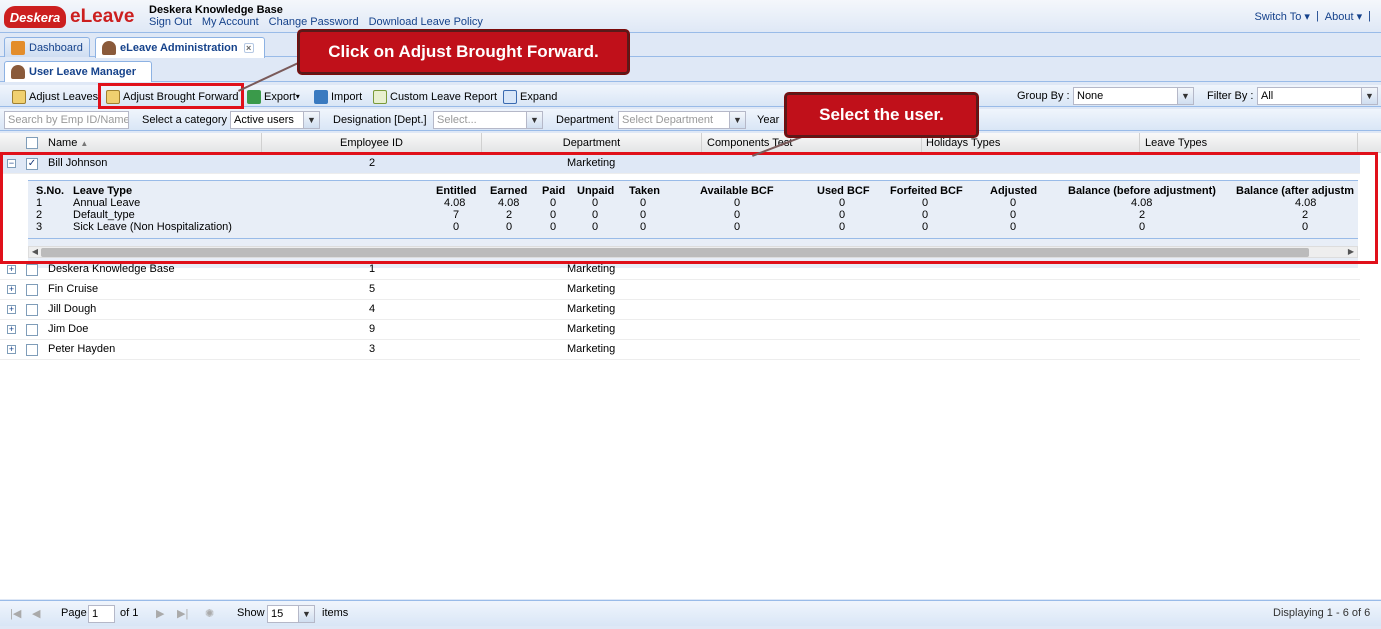 This screenshot has height=629, width=1381. Describe the element at coordinates (1351, 252) in the screenshot. I see `scroll-right-icon: ▶` at that location.